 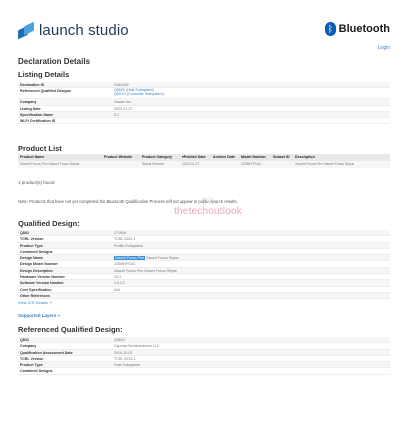 I want to click on column-header: Subset ID, so click(x=282, y=157).